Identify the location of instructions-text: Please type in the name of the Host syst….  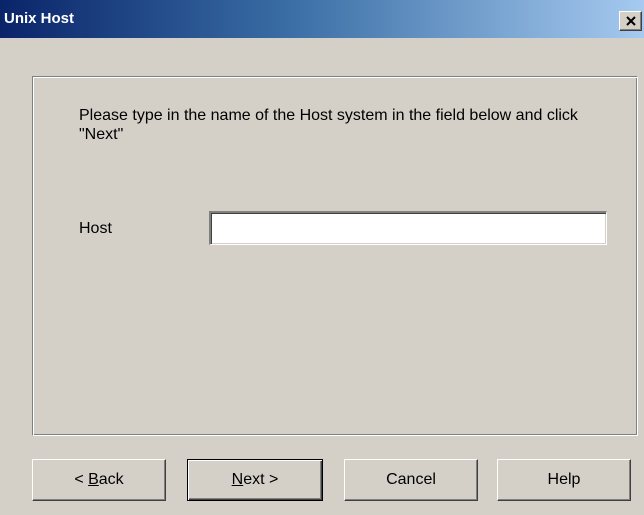
(328, 125).